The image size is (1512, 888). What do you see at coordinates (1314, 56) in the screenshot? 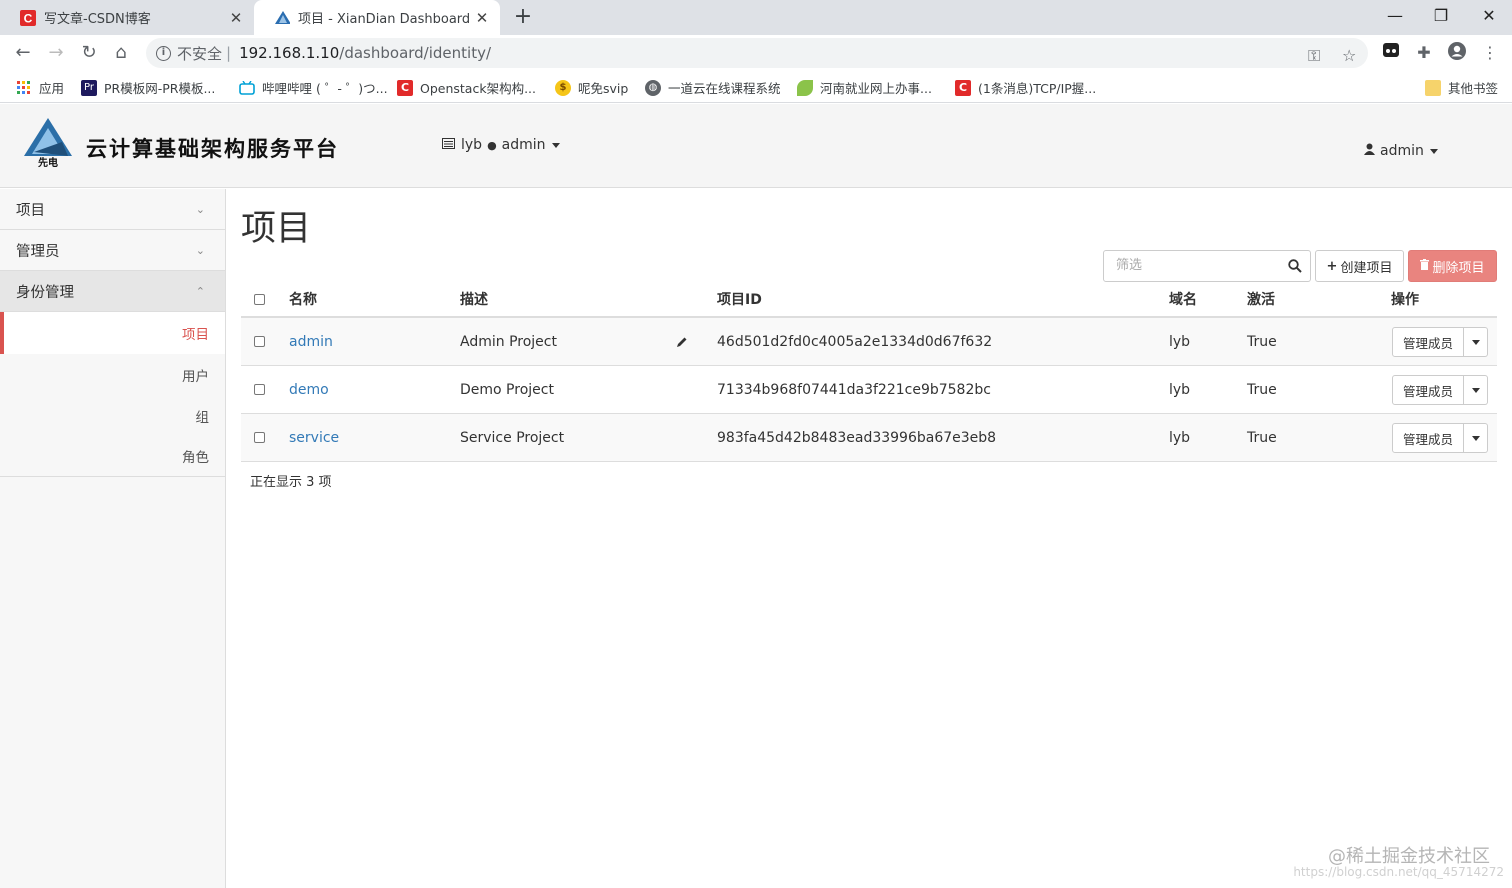
I see `key-icon: ⚿` at bounding box center [1314, 56].